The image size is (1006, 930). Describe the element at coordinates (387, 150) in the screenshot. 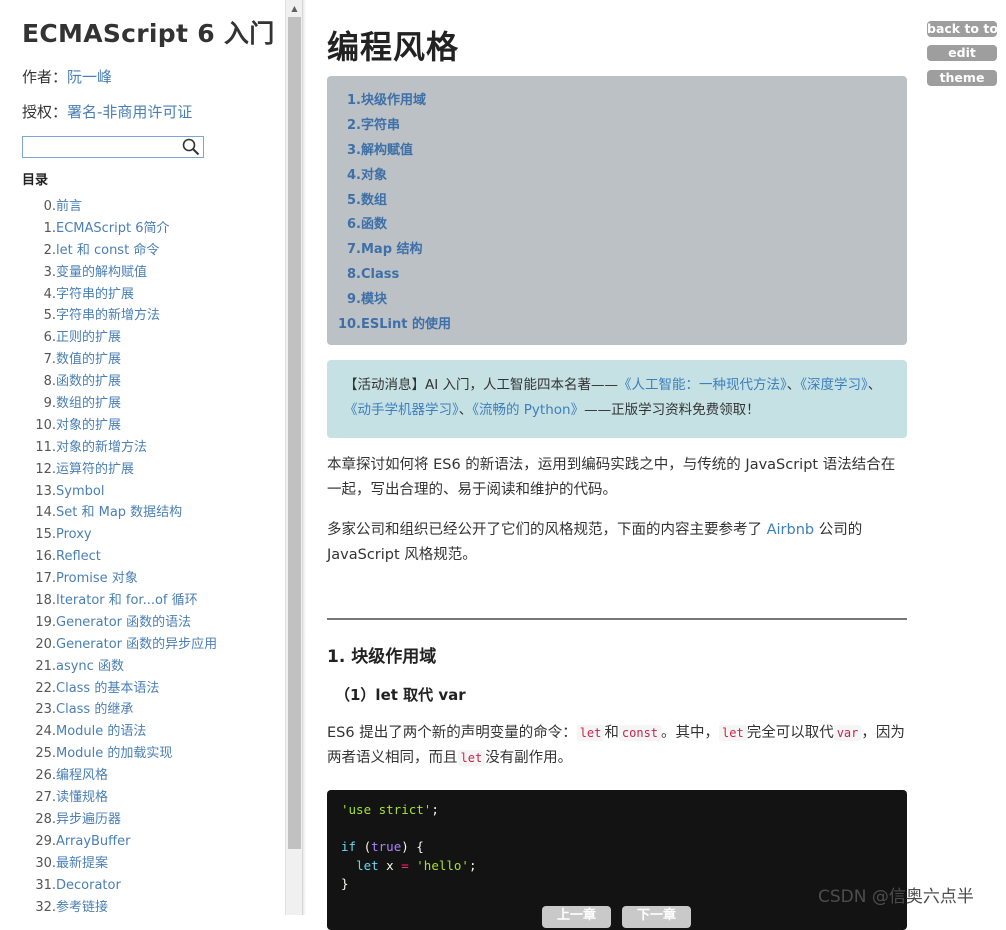

I see `page-toc-link: 解构赋值` at that location.